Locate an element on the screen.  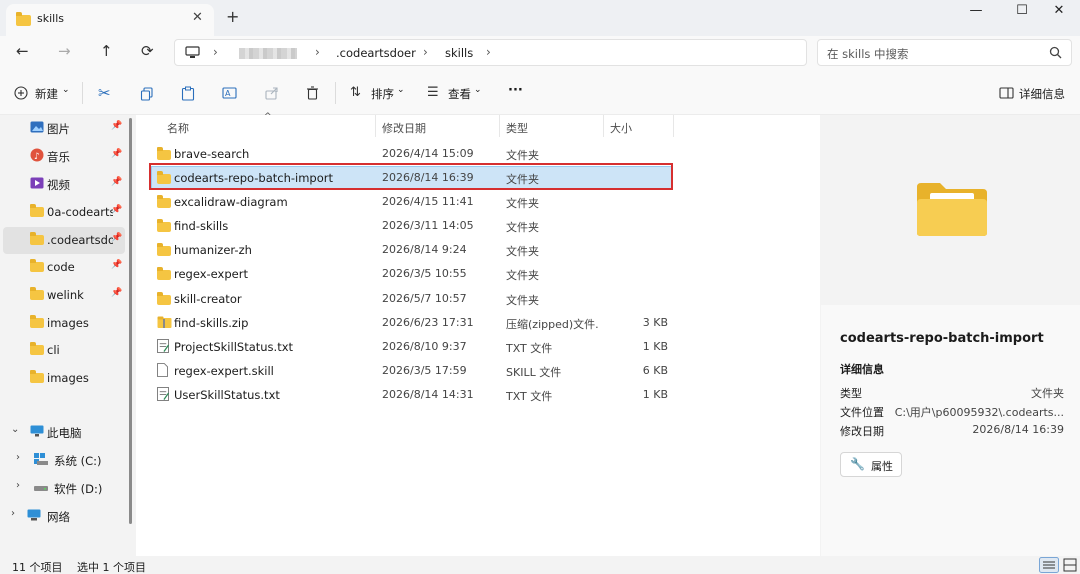
sidebar-scrollbar is located at coordinates (130, 321).